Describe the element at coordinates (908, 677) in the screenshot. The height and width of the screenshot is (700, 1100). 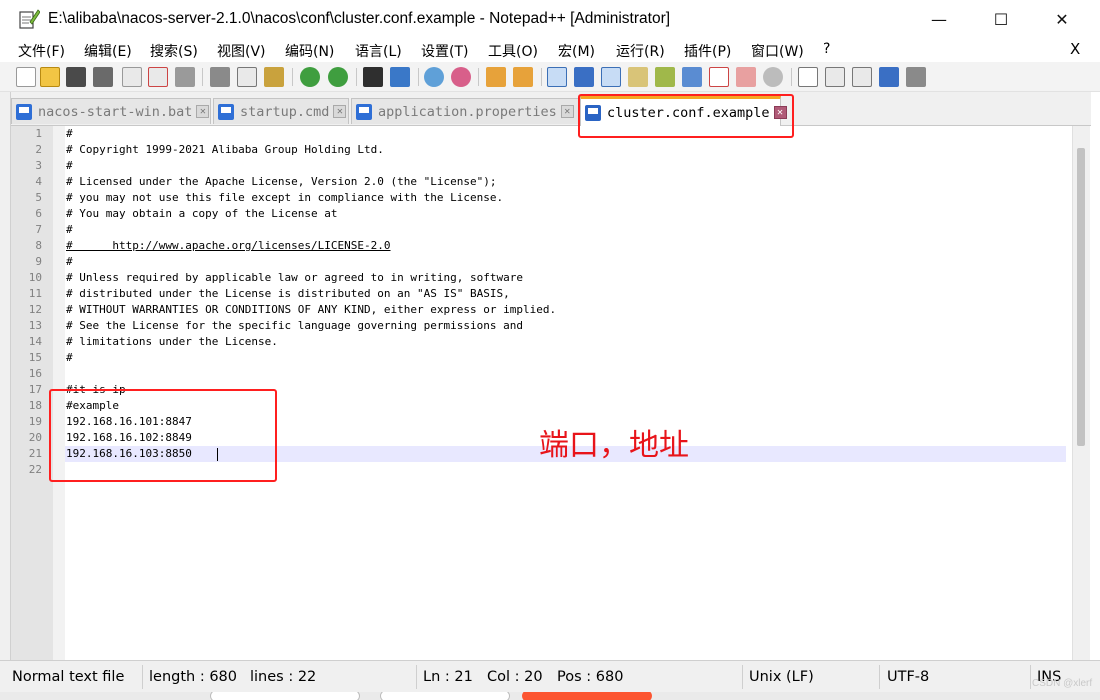
I see `status-encoding: UTF-8` at that location.